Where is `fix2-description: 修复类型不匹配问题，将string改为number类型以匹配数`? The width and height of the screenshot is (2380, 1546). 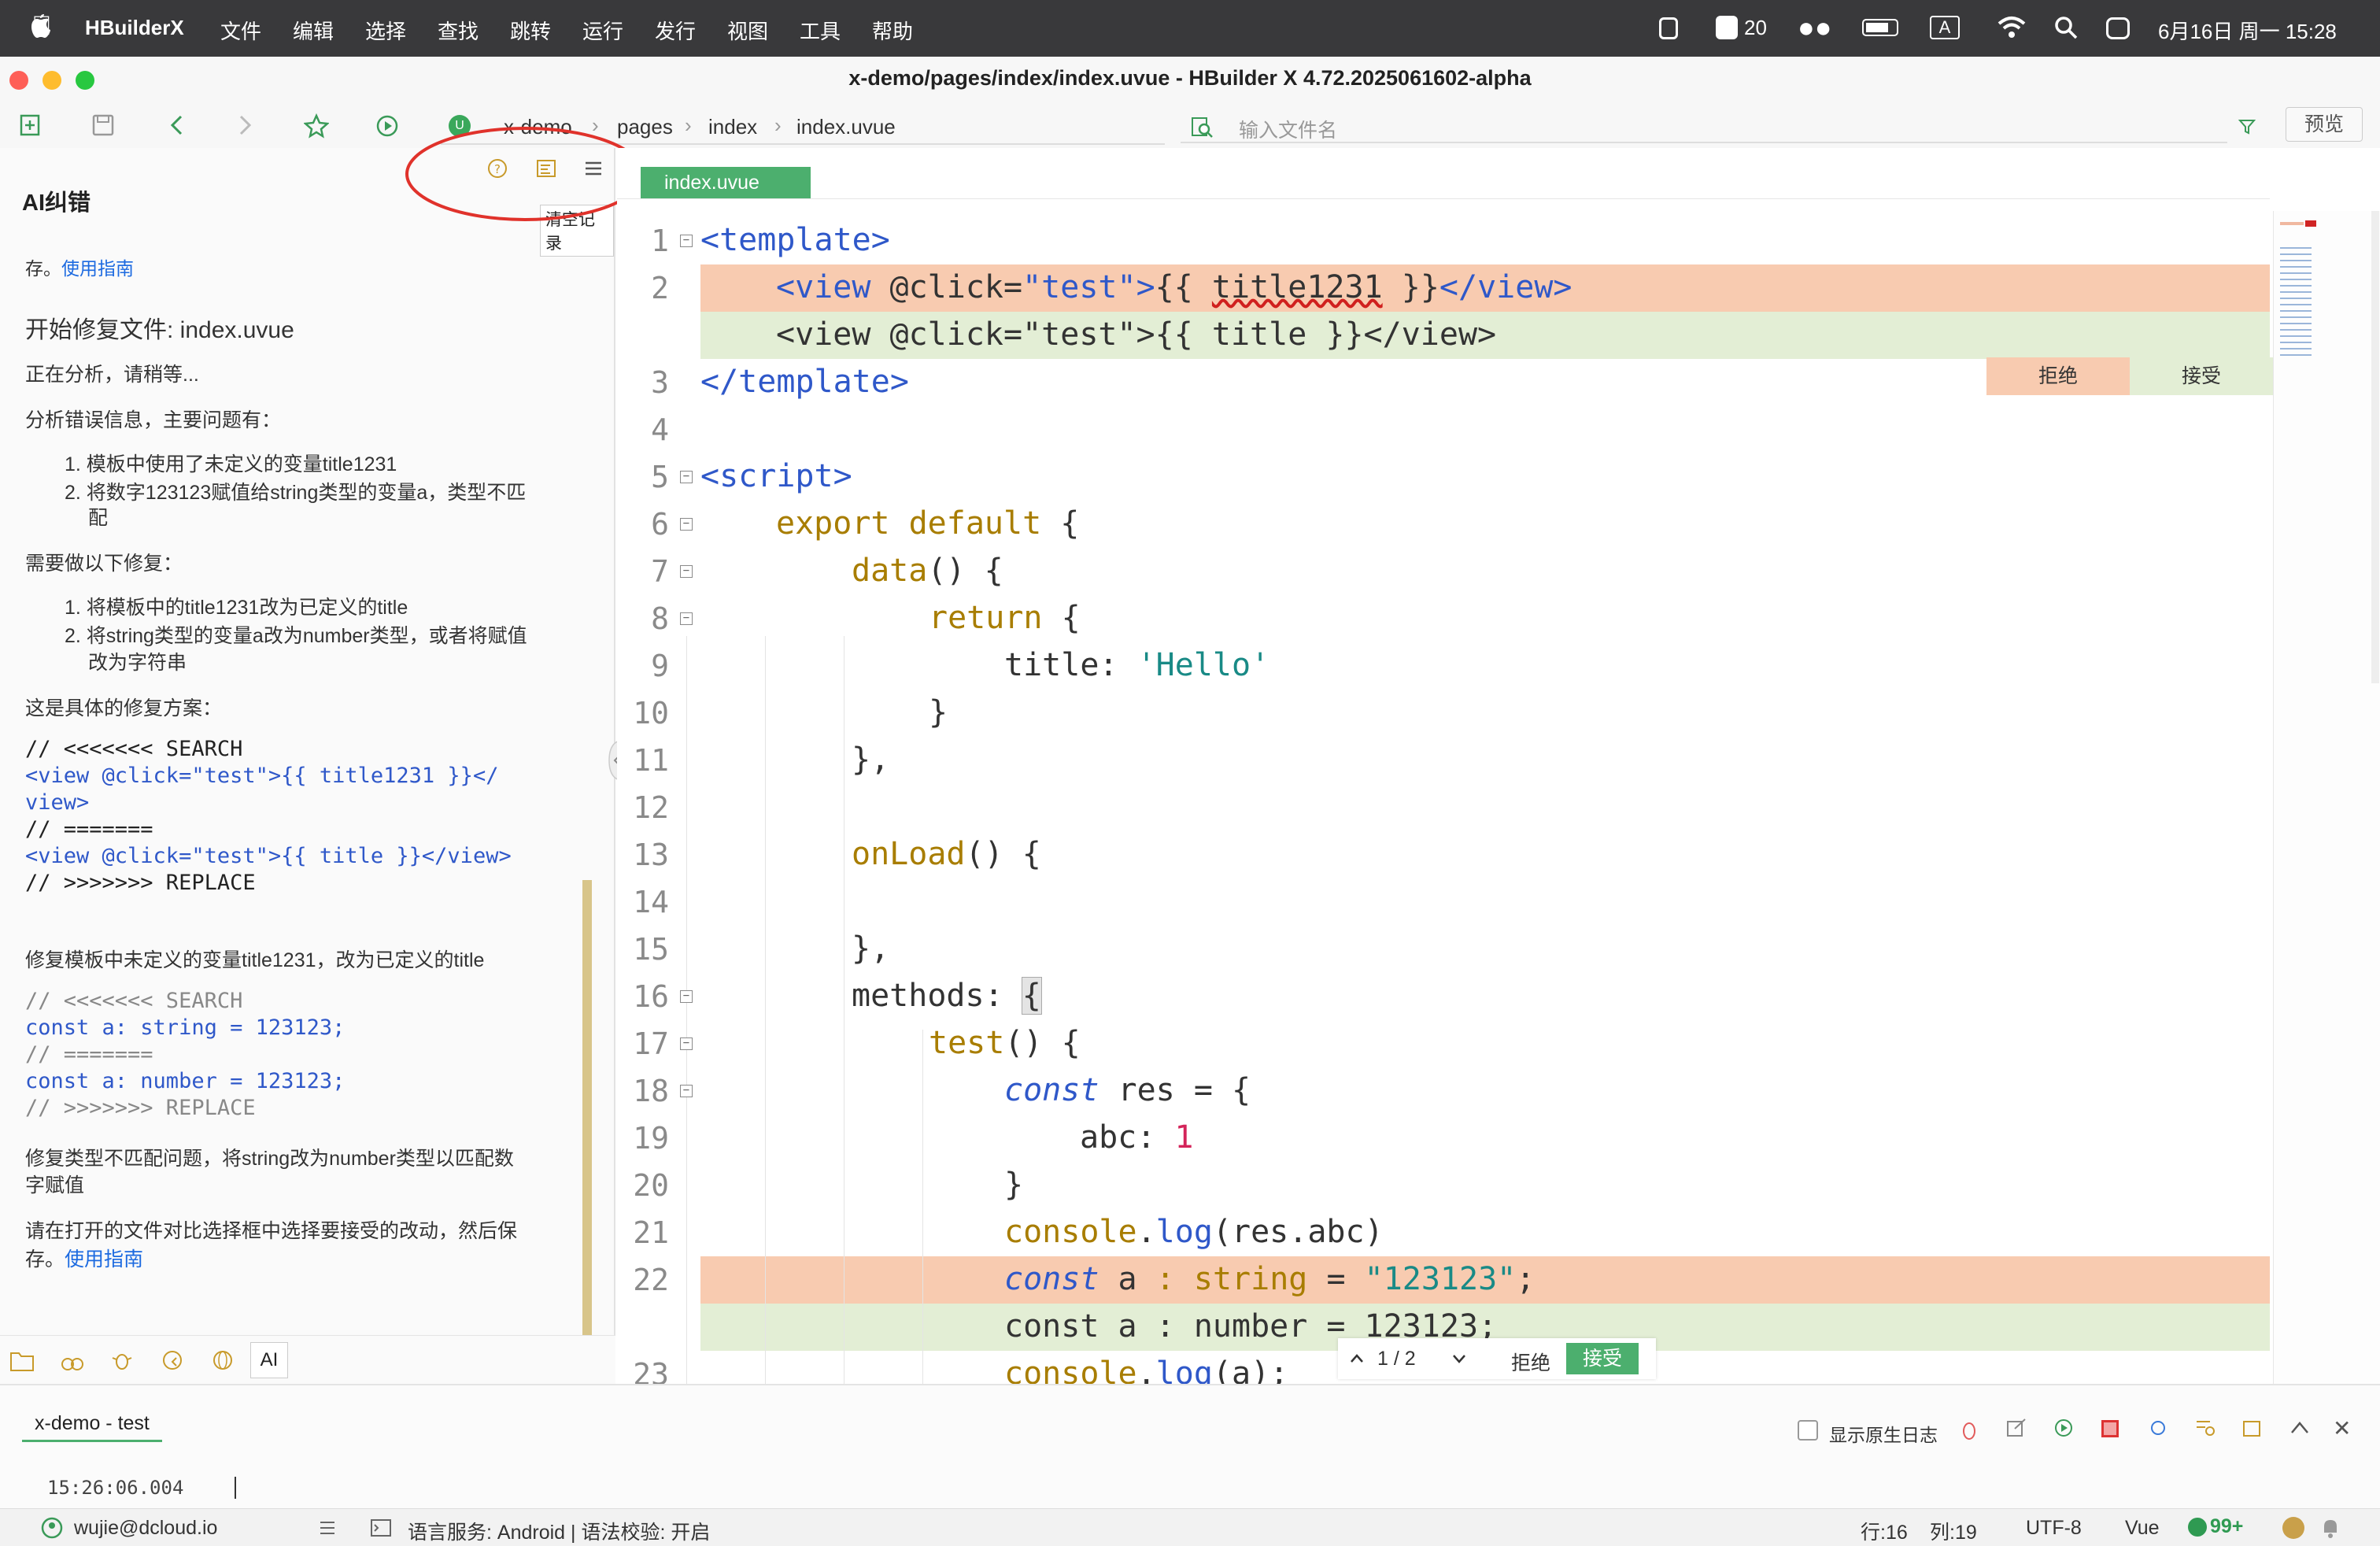 fix2-description: 修复类型不匹配问题，将string改为number类型以匹配数 is located at coordinates (269, 1159).